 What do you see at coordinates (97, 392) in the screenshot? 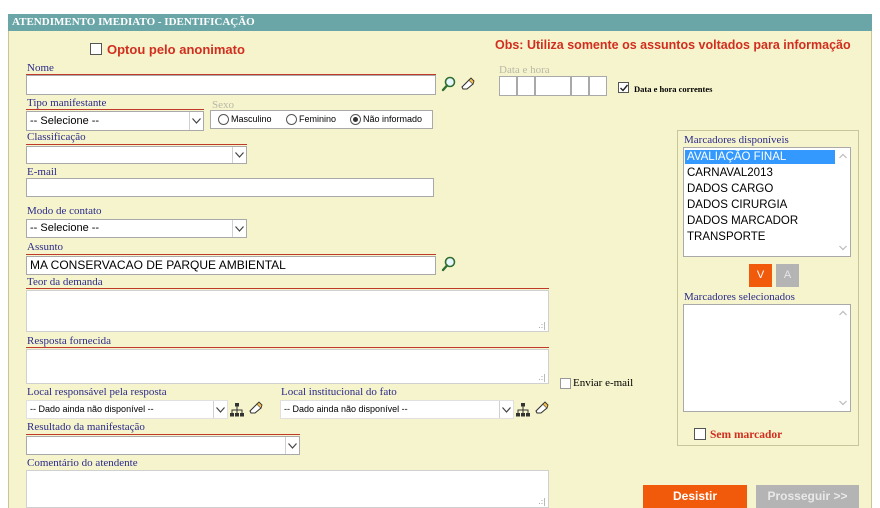
I see `local-resp-label: Local responsável pela resposta` at bounding box center [97, 392].